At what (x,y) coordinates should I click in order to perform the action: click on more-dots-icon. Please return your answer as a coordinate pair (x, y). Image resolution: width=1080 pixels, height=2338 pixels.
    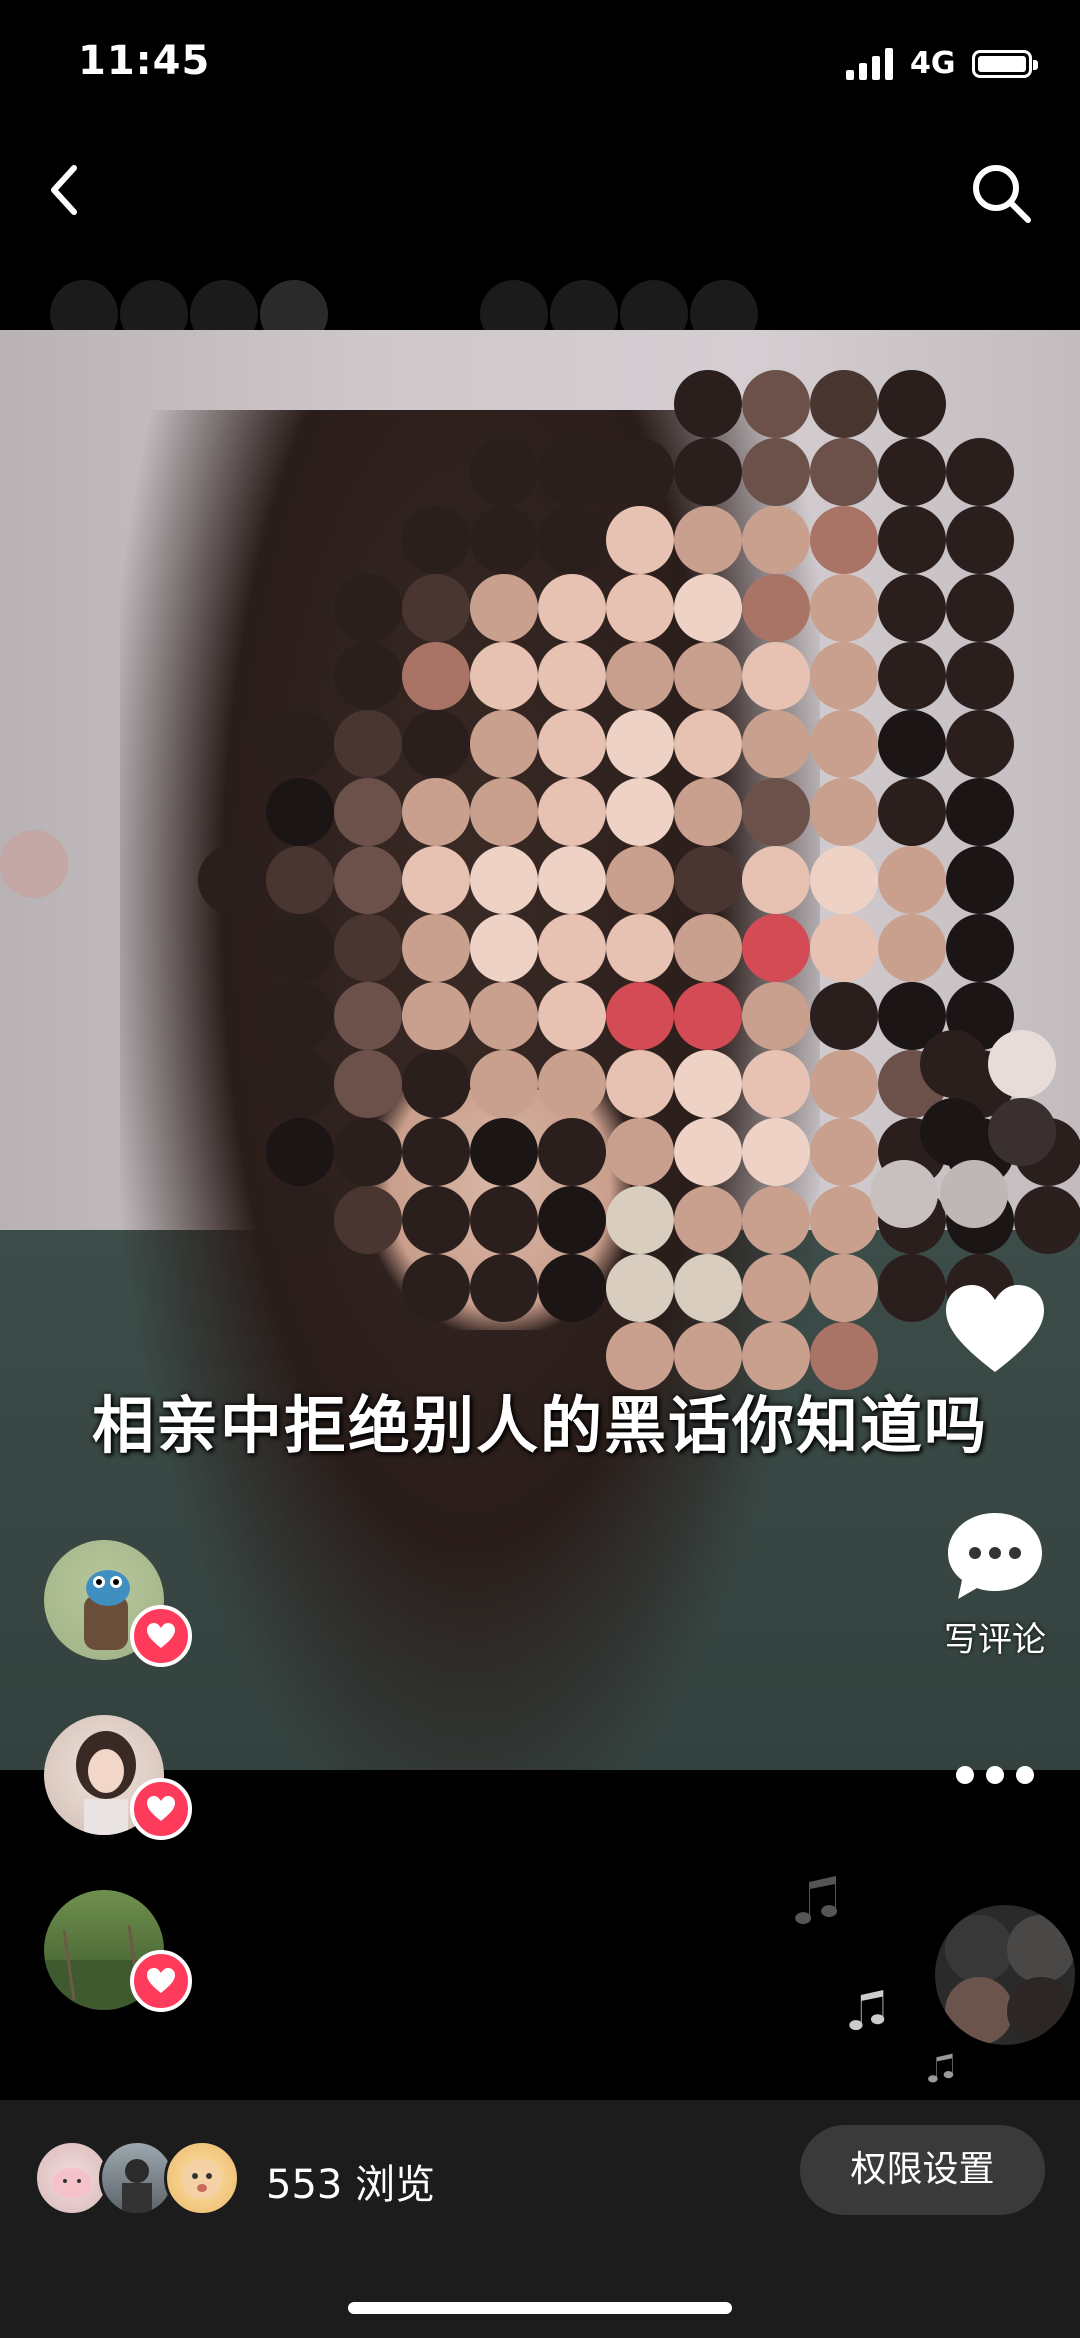
    Looking at the image, I should click on (995, 1775).